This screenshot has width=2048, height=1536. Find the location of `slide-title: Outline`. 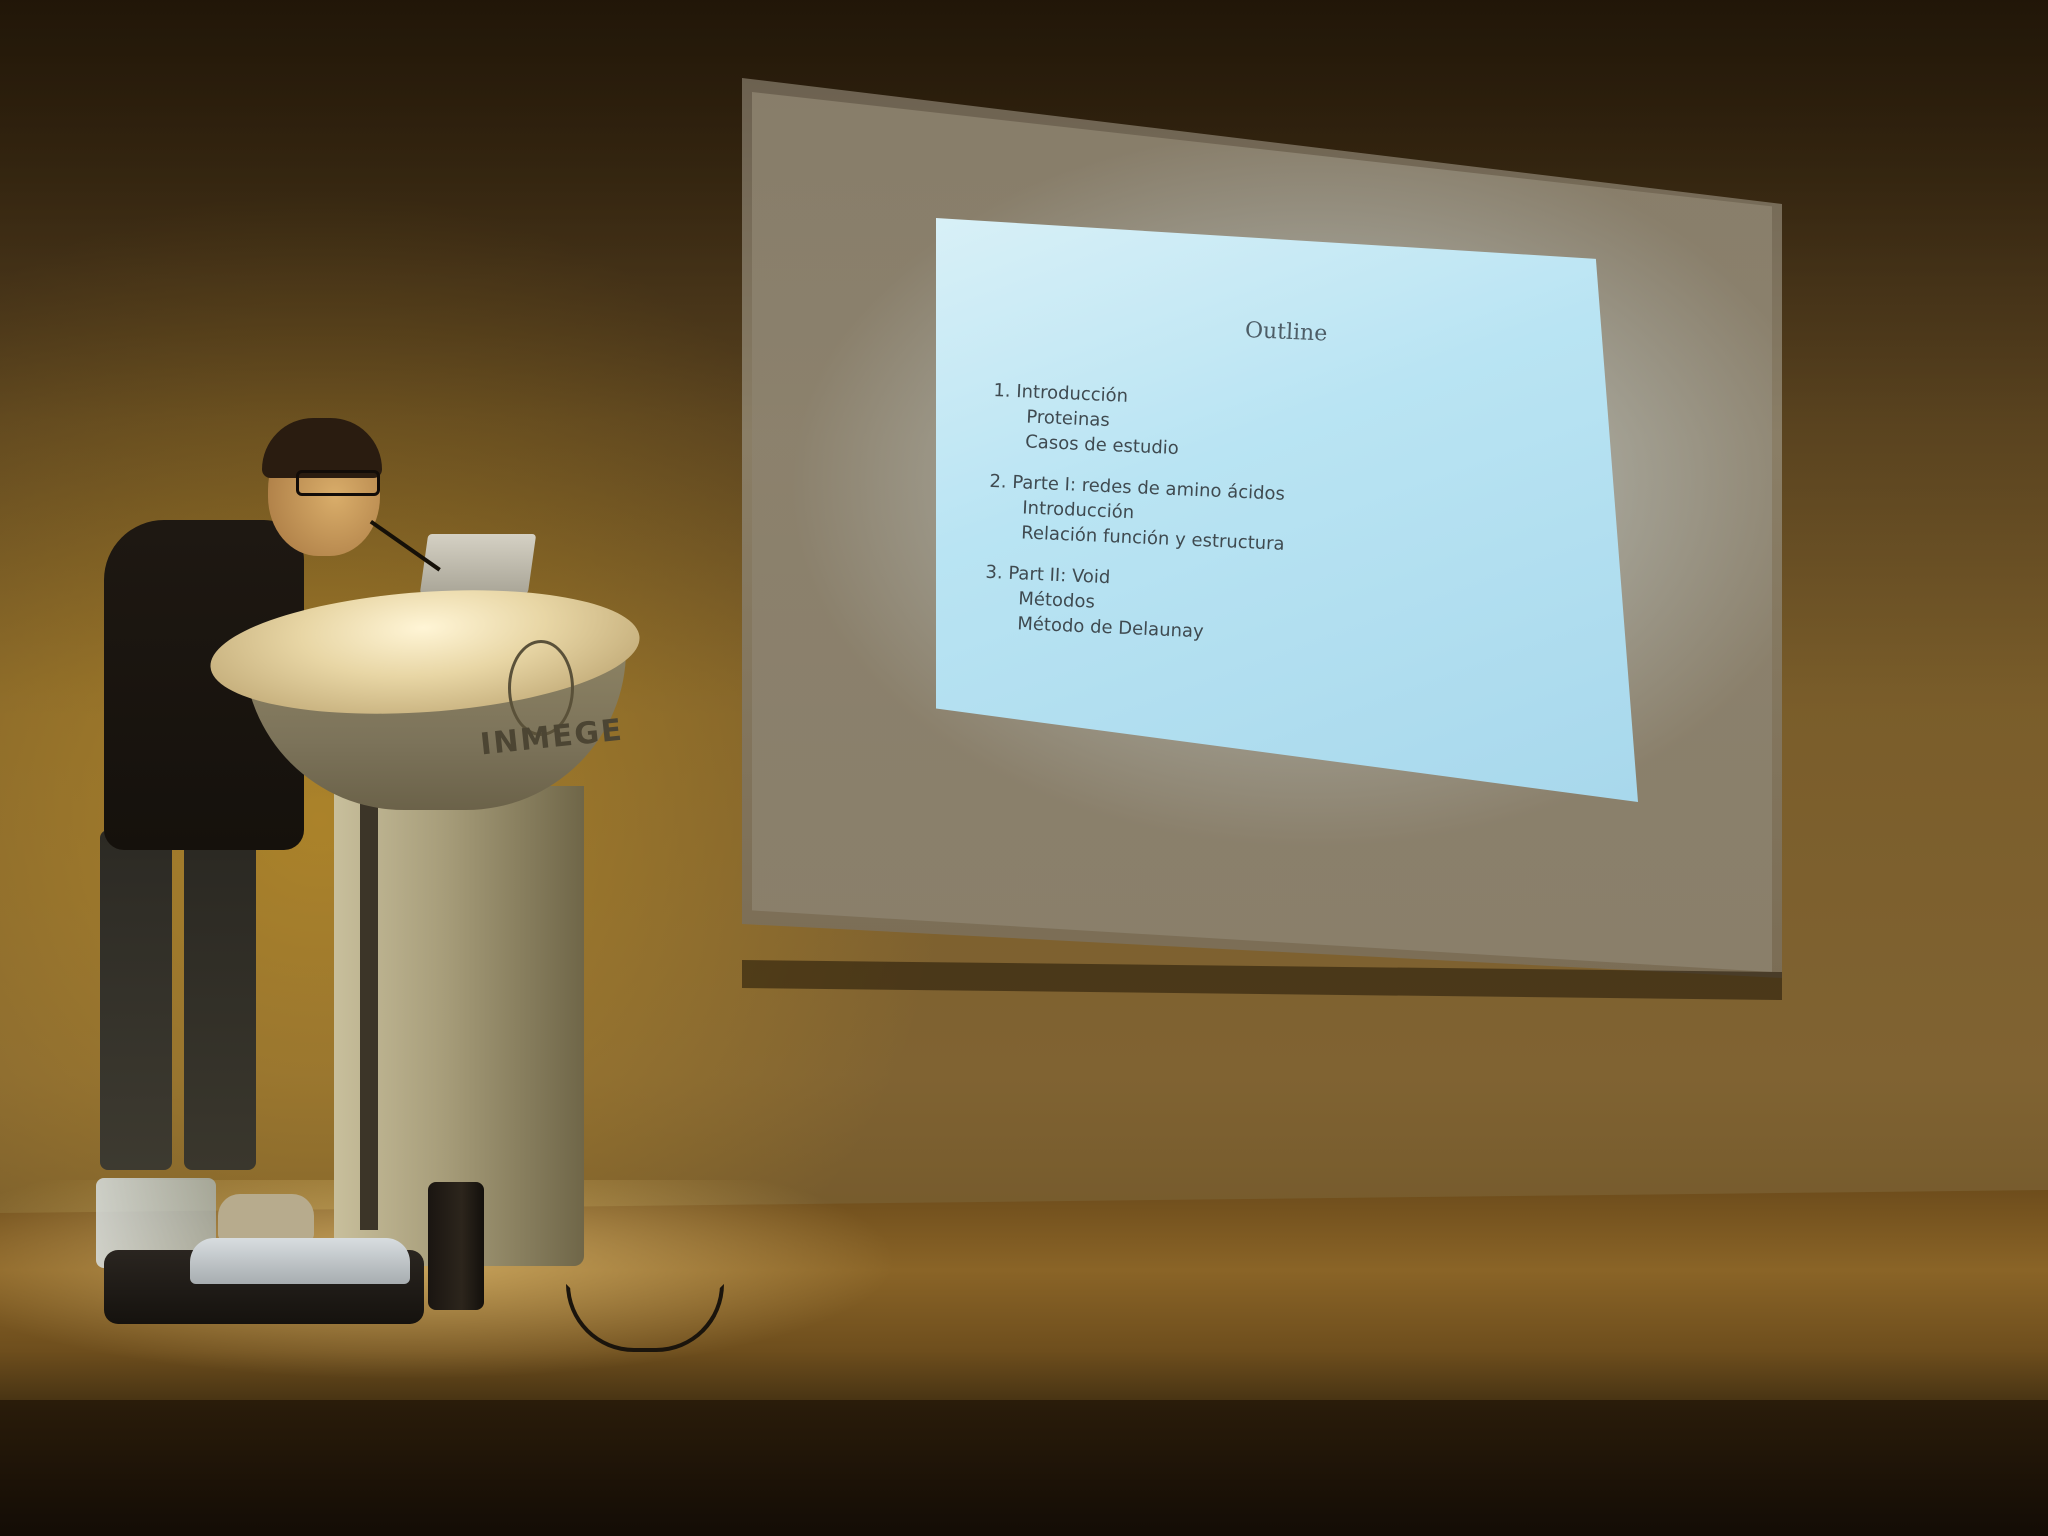

slide-title: Outline is located at coordinates (1286, 332).